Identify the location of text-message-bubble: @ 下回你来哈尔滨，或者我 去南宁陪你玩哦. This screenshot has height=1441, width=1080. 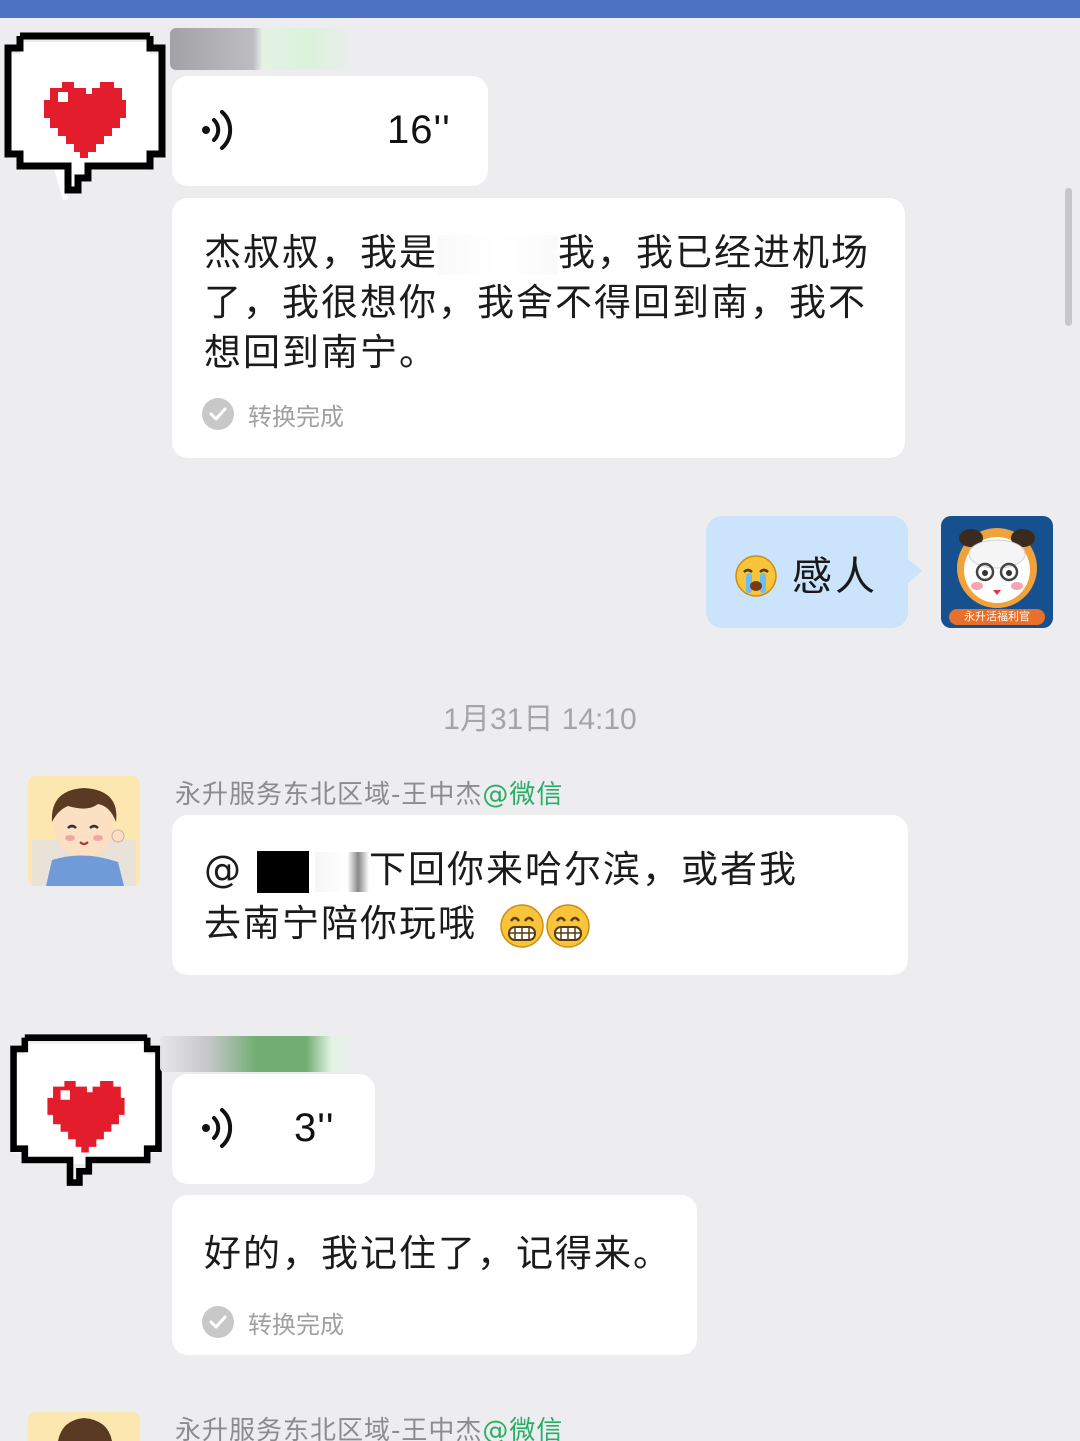
(540, 895).